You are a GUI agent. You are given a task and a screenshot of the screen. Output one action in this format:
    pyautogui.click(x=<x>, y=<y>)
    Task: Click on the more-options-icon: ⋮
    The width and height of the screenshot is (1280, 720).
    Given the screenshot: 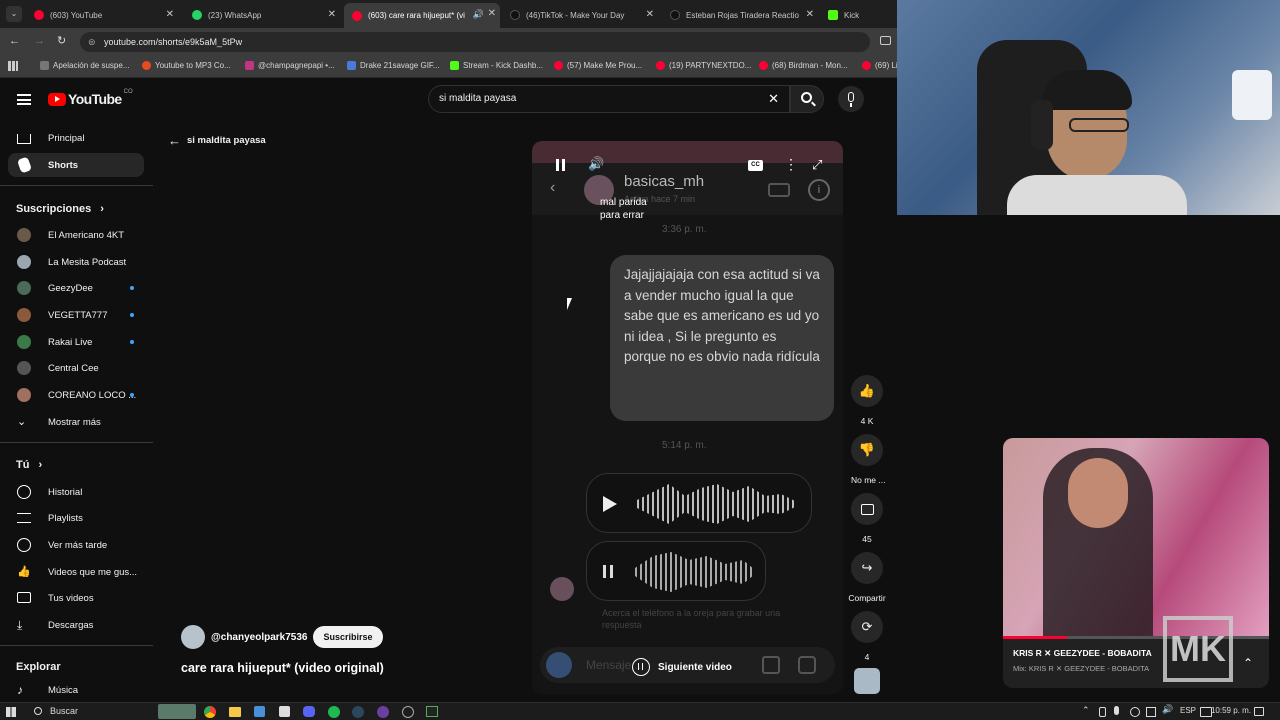 What is the action you would take?
    pyautogui.click(x=791, y=164)
    